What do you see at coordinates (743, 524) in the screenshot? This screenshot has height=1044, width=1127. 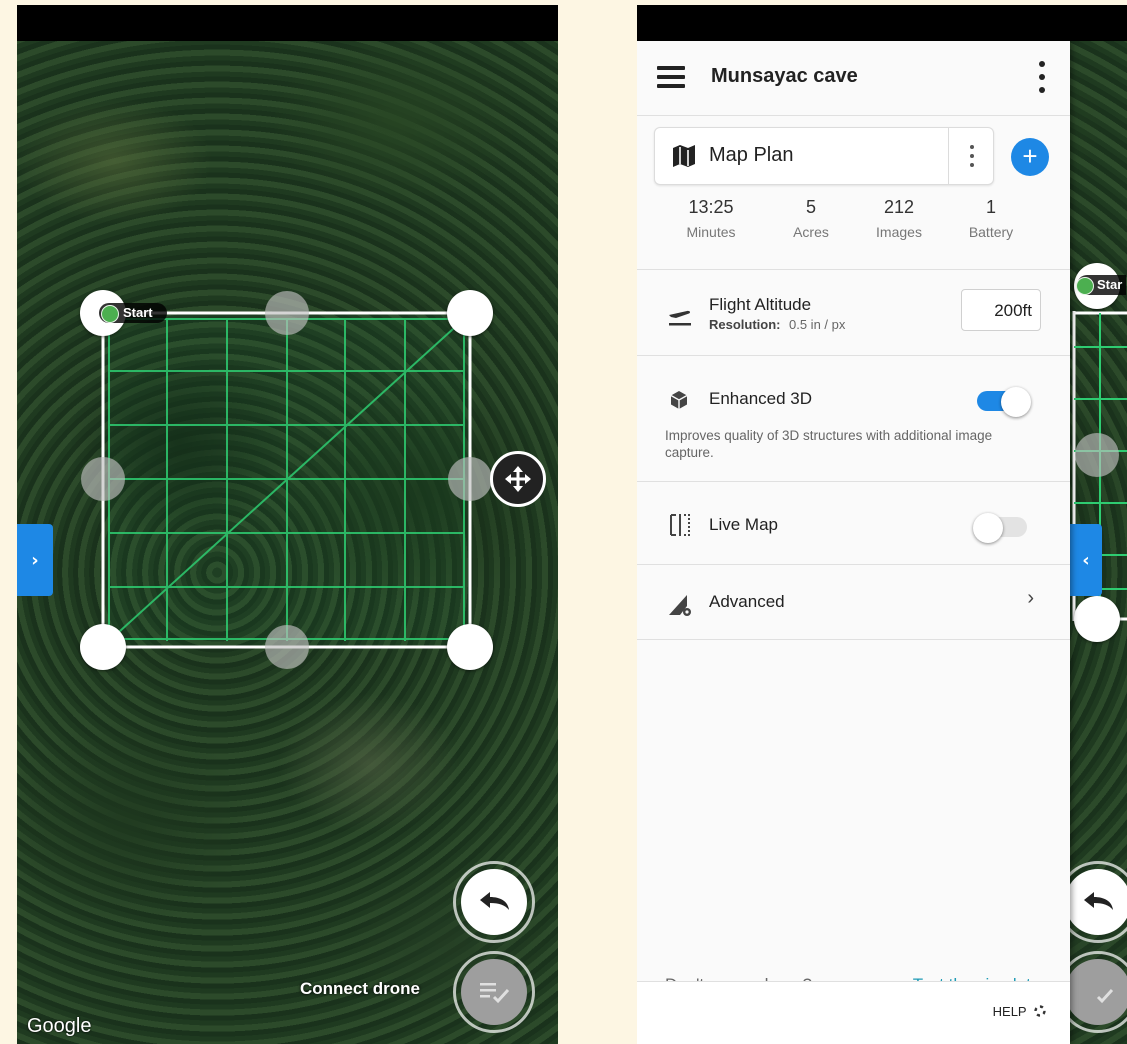 I see `live-map-title: Live Map` at bounding box center [743, 524].